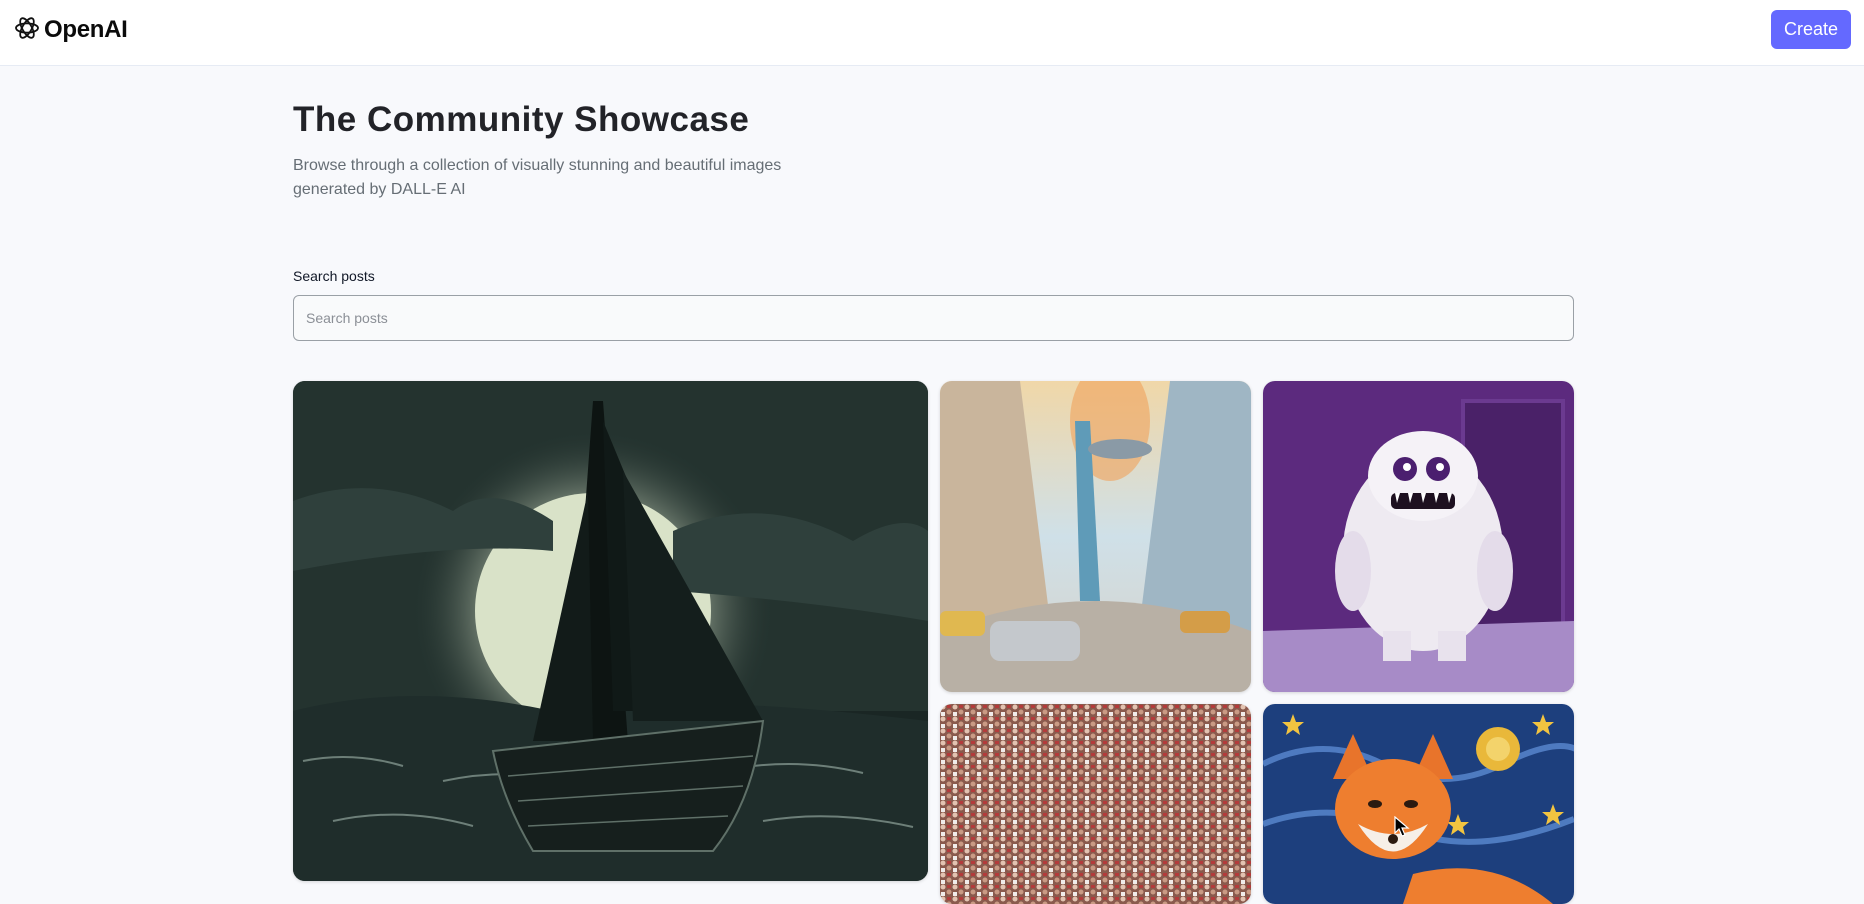  What do you see at coordinates (521, 119) in the screenshot?
I see `page-title: The Community Showcase` at bounding box center [521, 119].